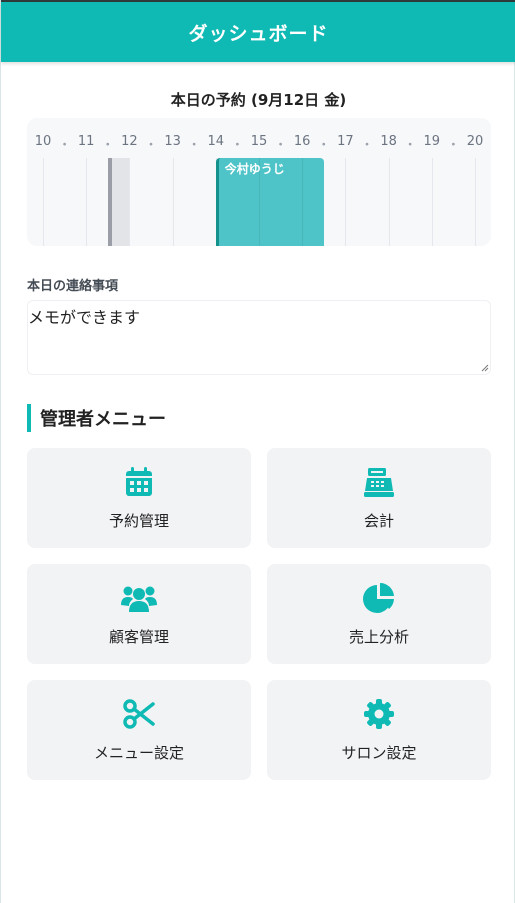 The height and width of the screenshot is (903, 515). I want to click on menu-card-label: 予約管理, so click(138, 521).